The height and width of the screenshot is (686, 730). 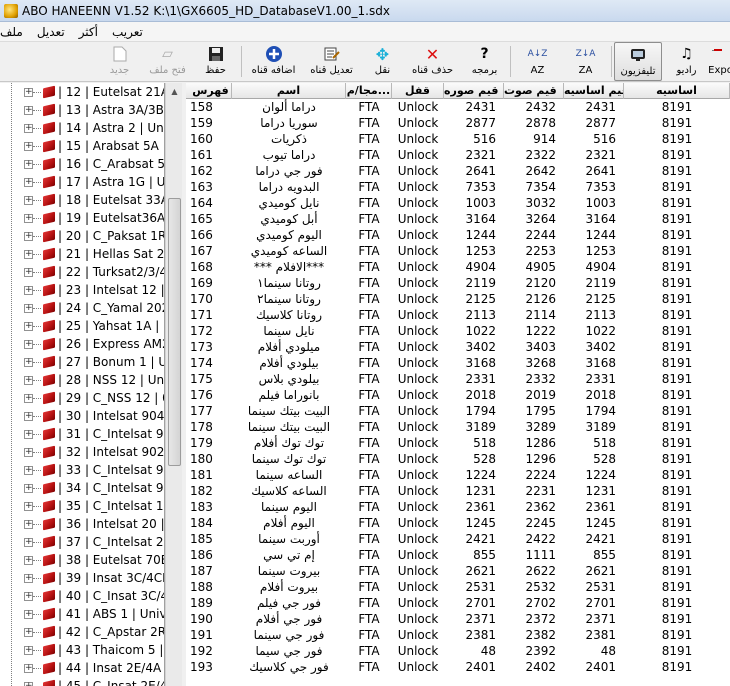 I want to click on programming-button: ? برمجه, so click(x=484, y=61).